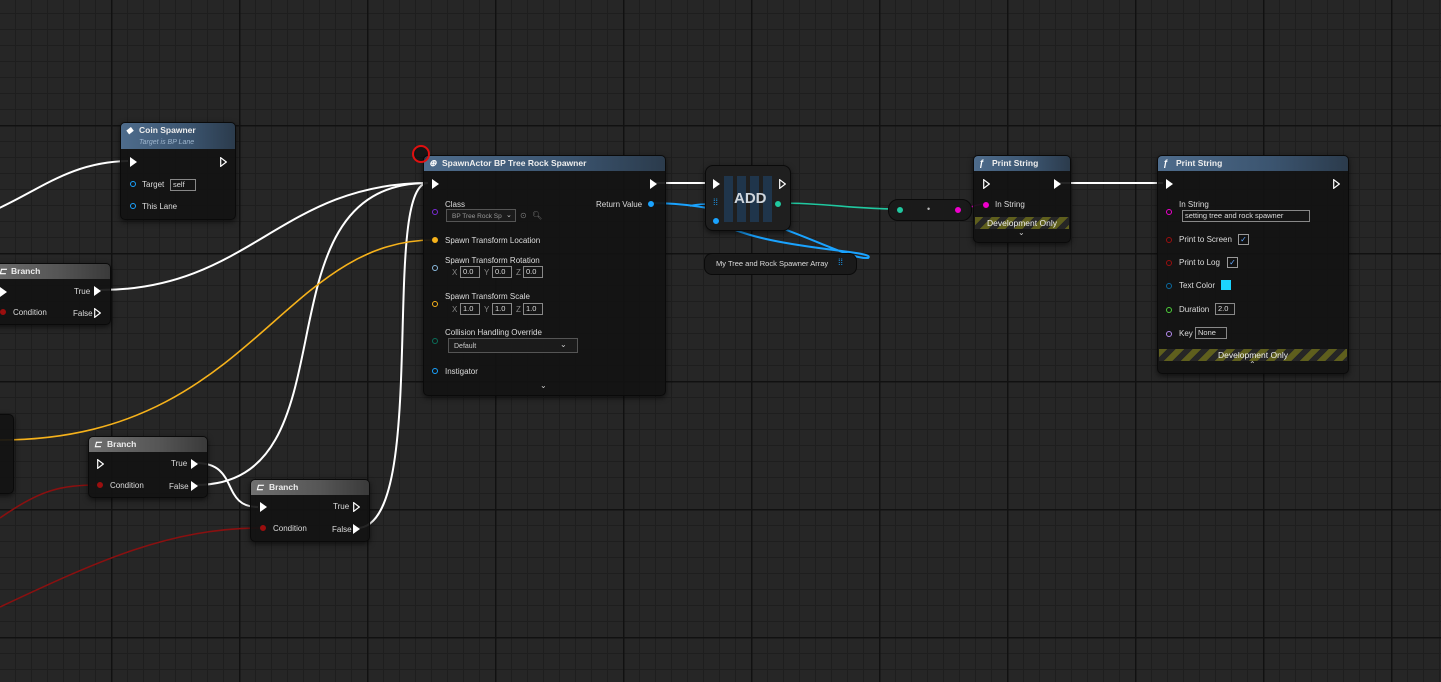 The height and width of the screenshot is (682, 1441). Describe the element at coordinates (533, 272) in the screenshot. I see `rotation-z-field: 0.0` at that location.